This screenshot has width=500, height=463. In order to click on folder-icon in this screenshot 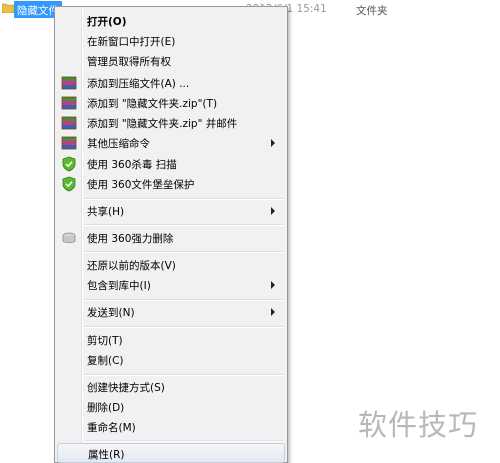, I will do `click(8, 8)`.